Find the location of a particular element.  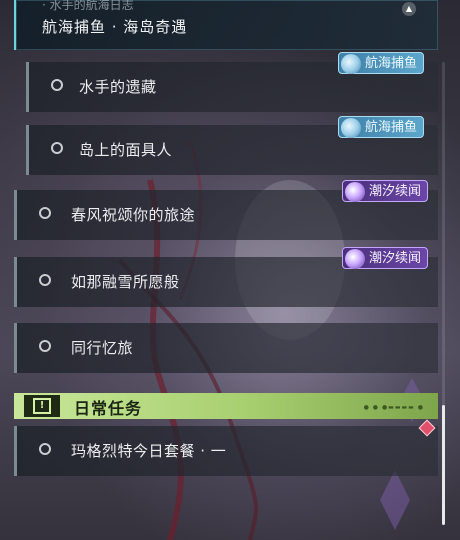

active-quest-subtitle: · 水手的航海日志 is located at coordinates (88, 6).